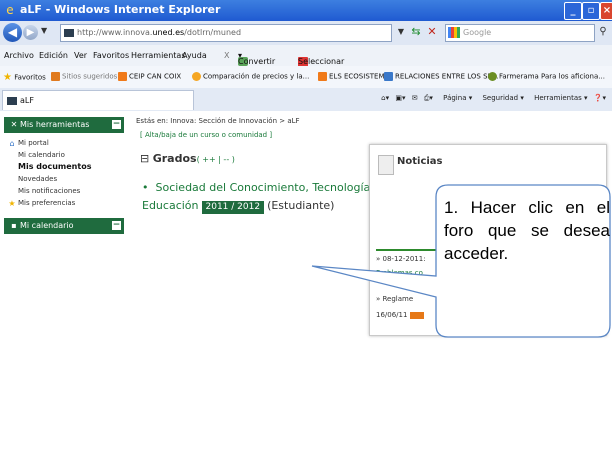 Image resolution: width=612 pixels, height=459 pixels. What do you see at coordinates (90, 76) in the screenshot?
I see `favorite-label-suggested: Sitios sugeridos` at bounding box center [90, 76].